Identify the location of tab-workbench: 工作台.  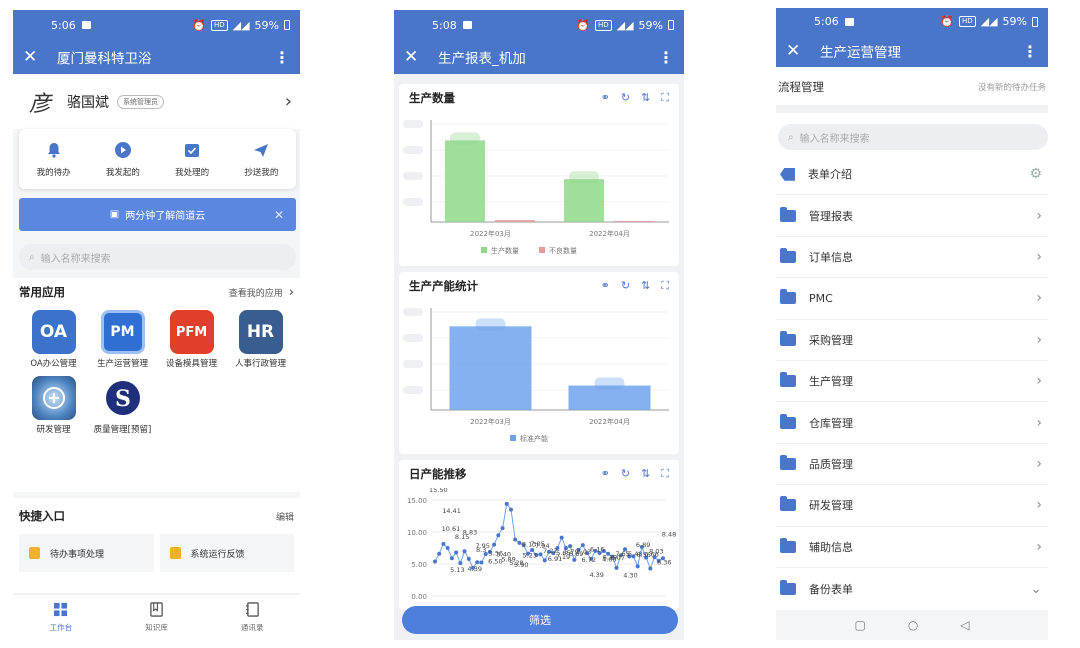
(61, 617).